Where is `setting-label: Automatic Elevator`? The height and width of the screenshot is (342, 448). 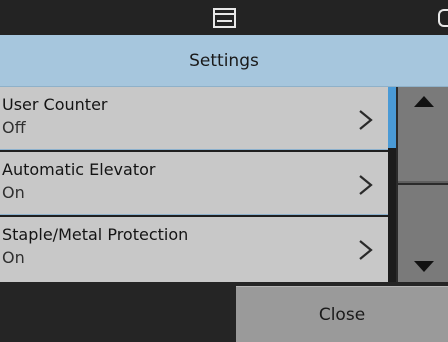 setting-label: Automatic Elevator is located at coordinates (79, 169).